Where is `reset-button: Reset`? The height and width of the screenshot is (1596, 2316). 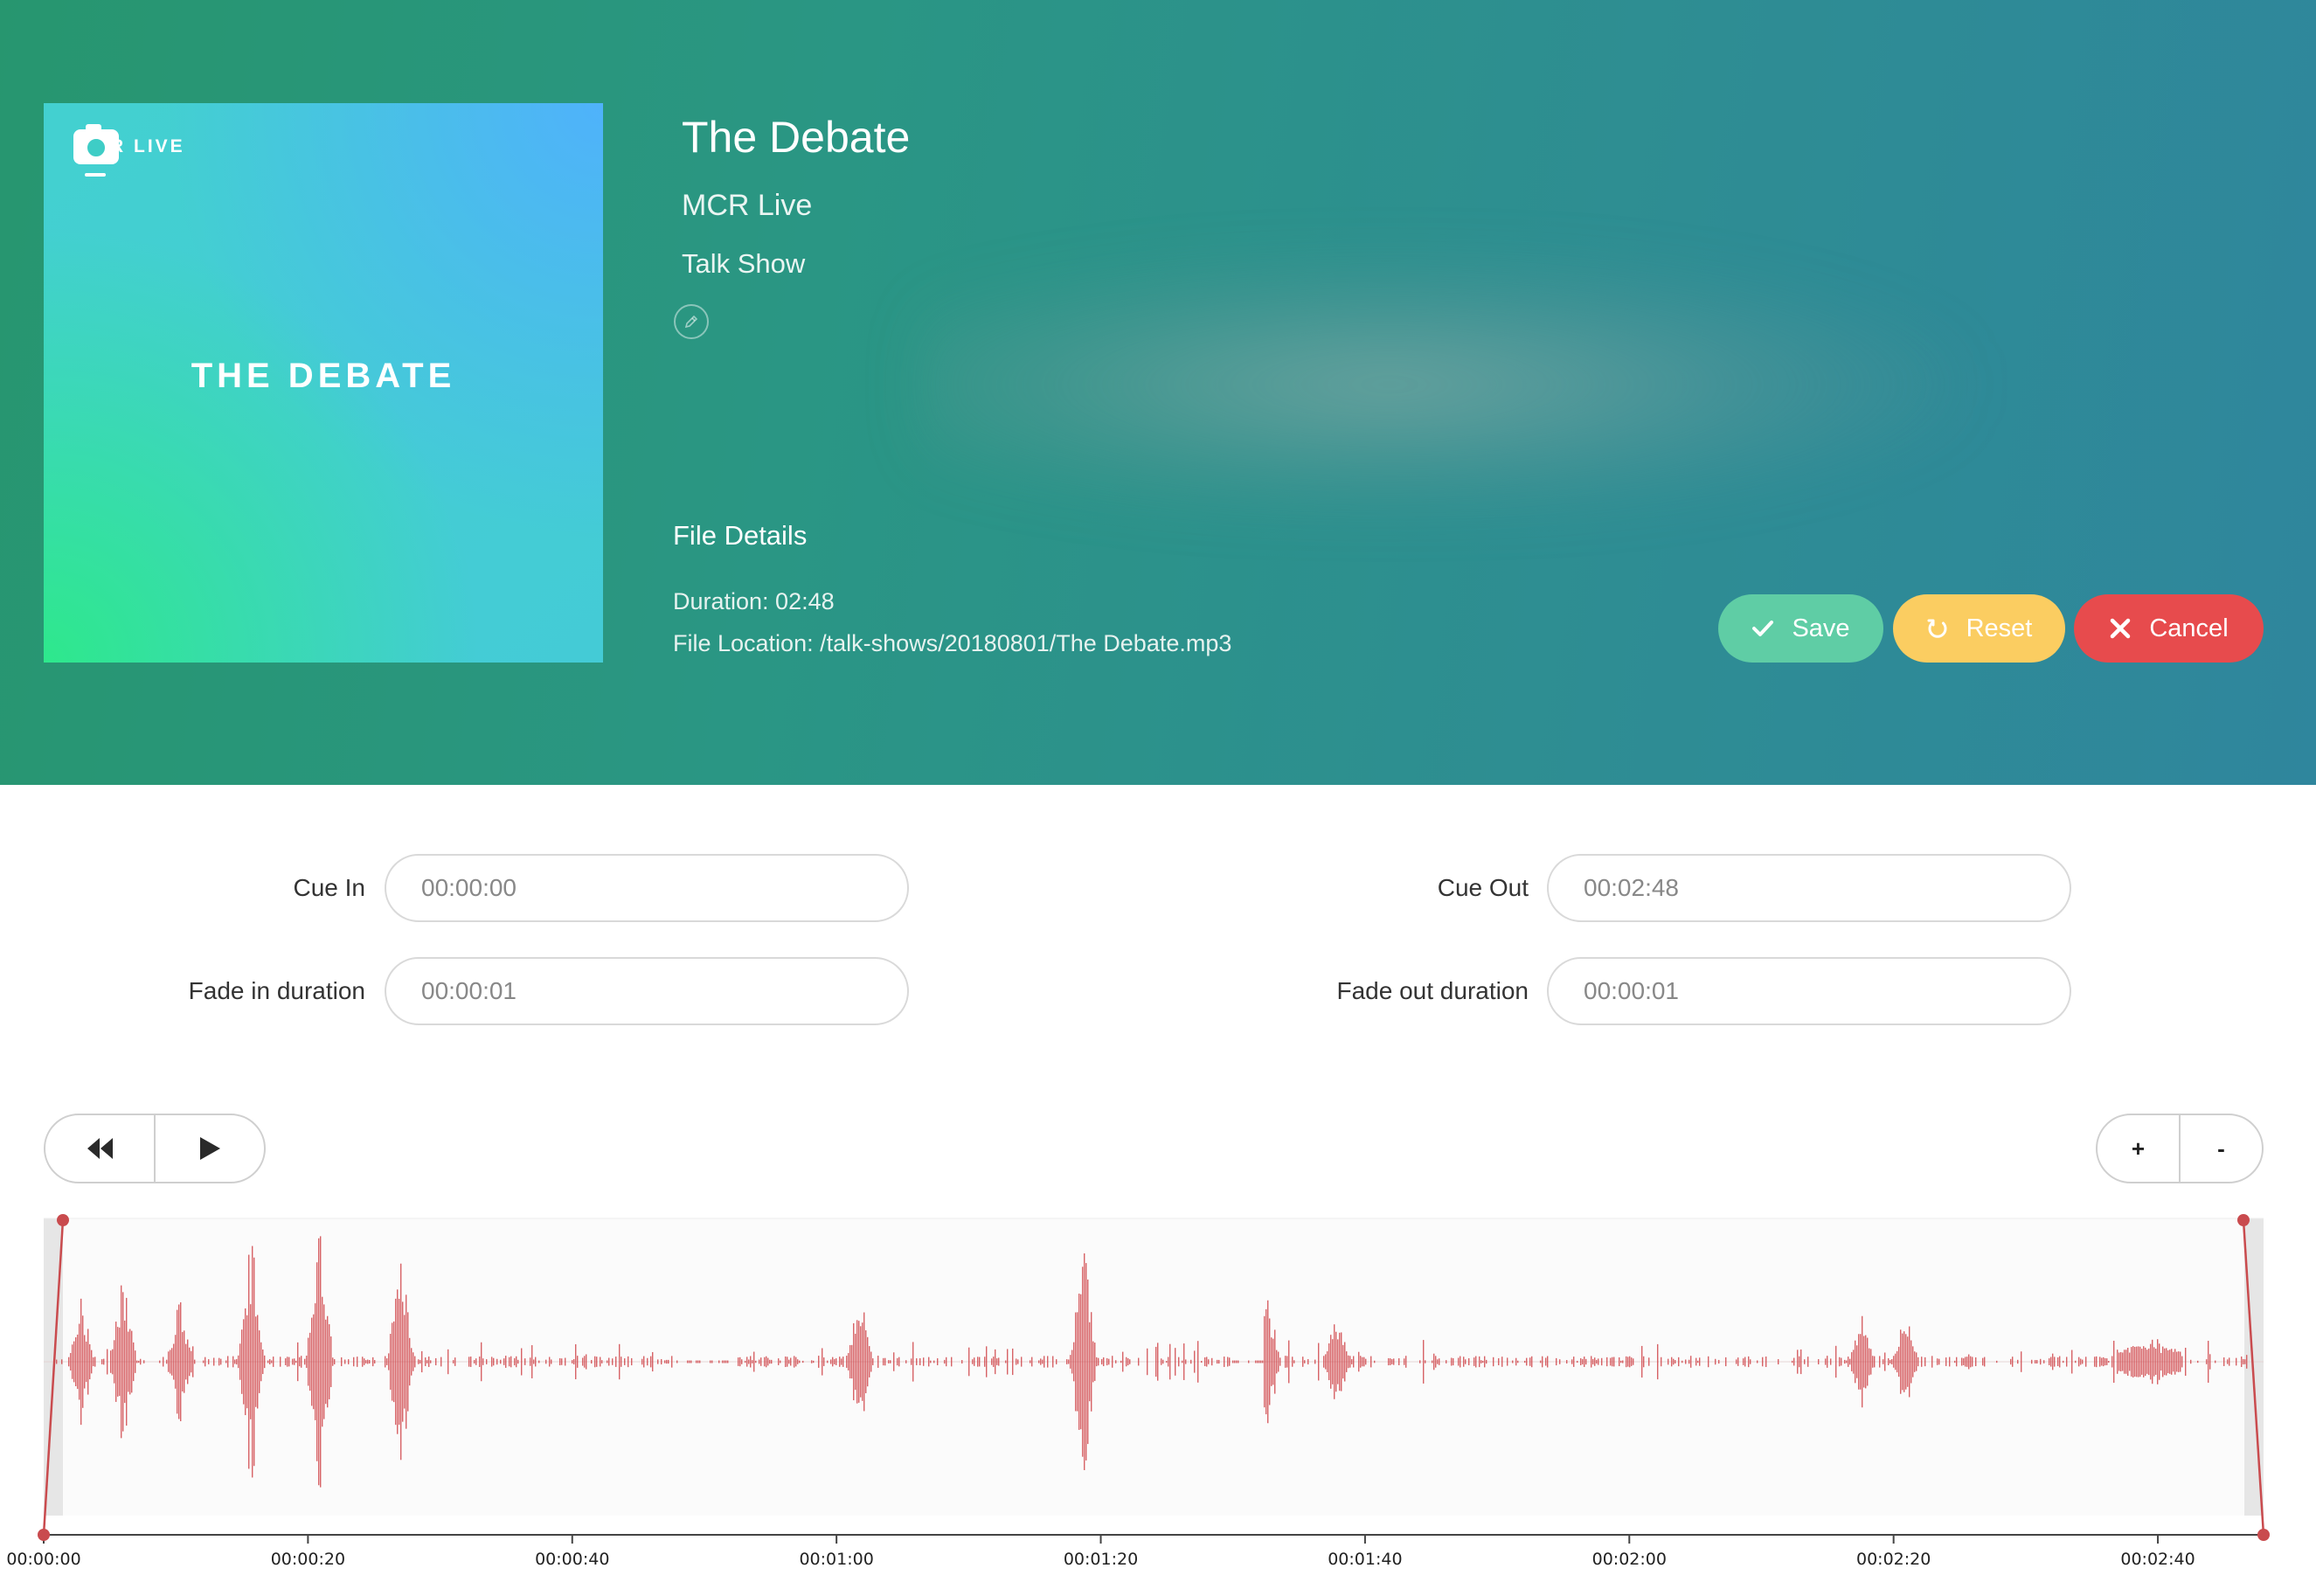 reset-button: Reset is located at coordinates (1979, 628).